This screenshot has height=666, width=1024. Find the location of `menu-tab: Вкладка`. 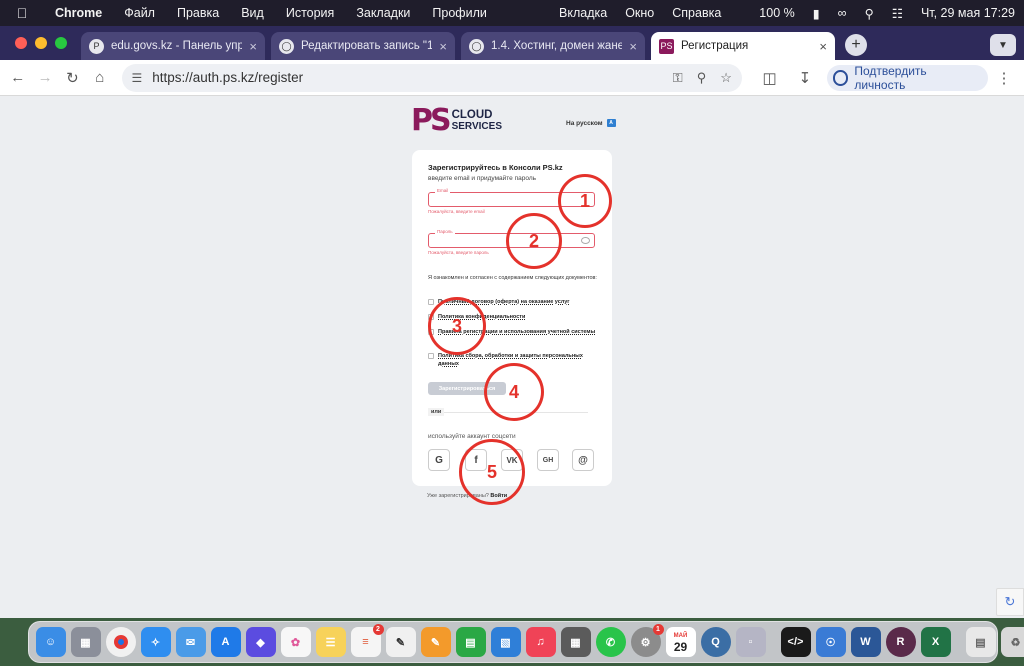

menu-tab: Вкладка is located at coordinates (583, 13).